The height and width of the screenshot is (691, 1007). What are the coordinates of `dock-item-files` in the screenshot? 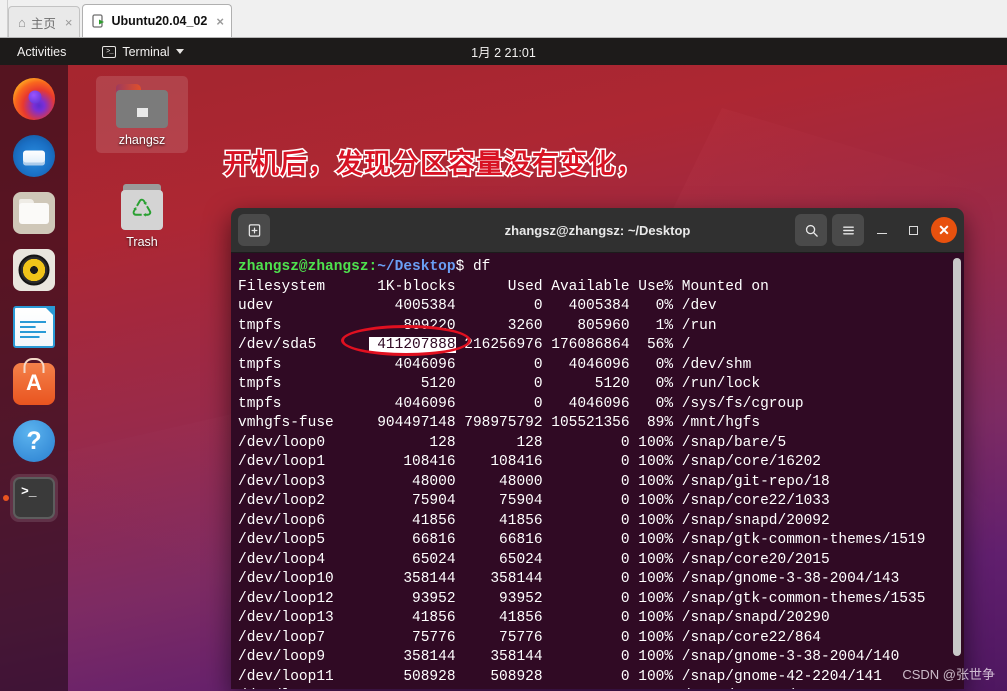 It's located at (34, 213).